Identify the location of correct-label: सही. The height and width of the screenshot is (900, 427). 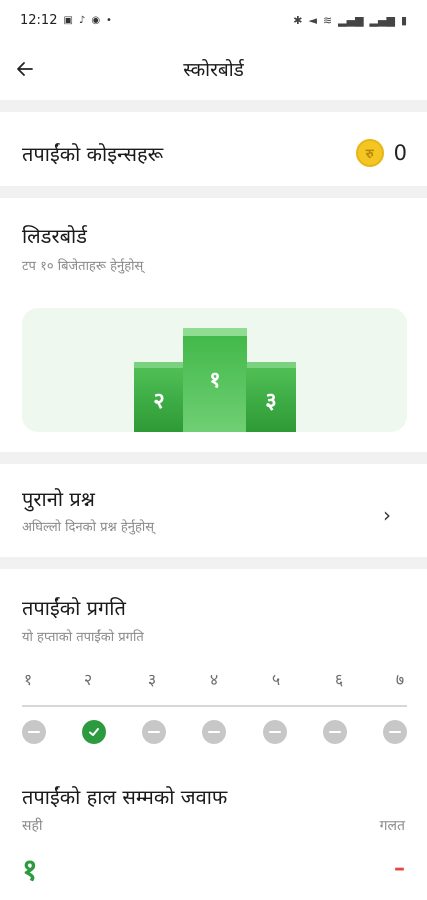
(32, 826).